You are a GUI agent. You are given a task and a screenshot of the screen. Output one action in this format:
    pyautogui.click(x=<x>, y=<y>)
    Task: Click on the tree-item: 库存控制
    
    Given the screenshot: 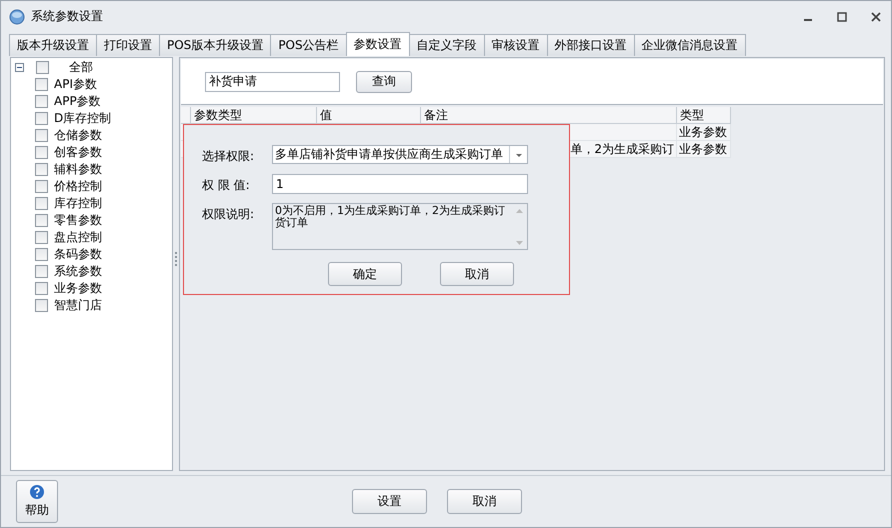 What is the action you would take?
    pyautogui.click(x=78, y=203)
    